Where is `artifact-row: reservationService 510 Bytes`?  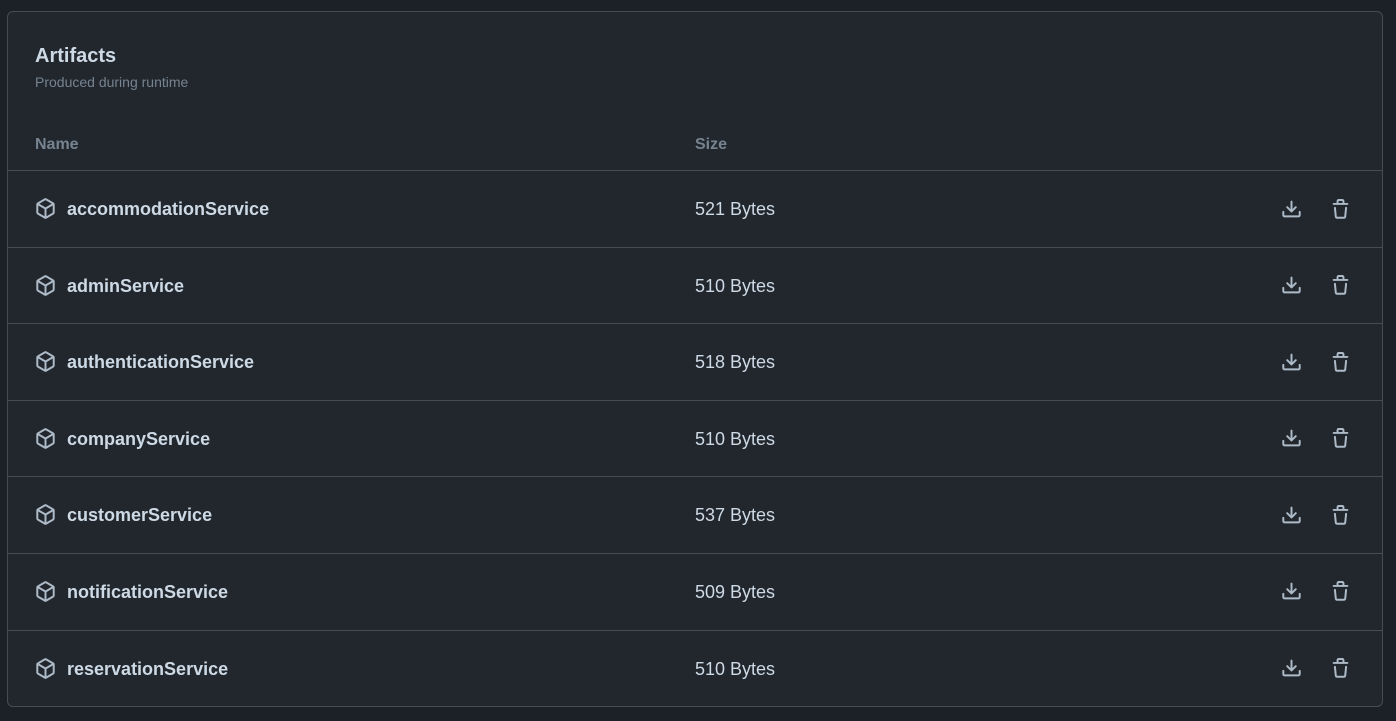
artifact-row: reservationService 510 Bytes is located at coordinates (695, 668).